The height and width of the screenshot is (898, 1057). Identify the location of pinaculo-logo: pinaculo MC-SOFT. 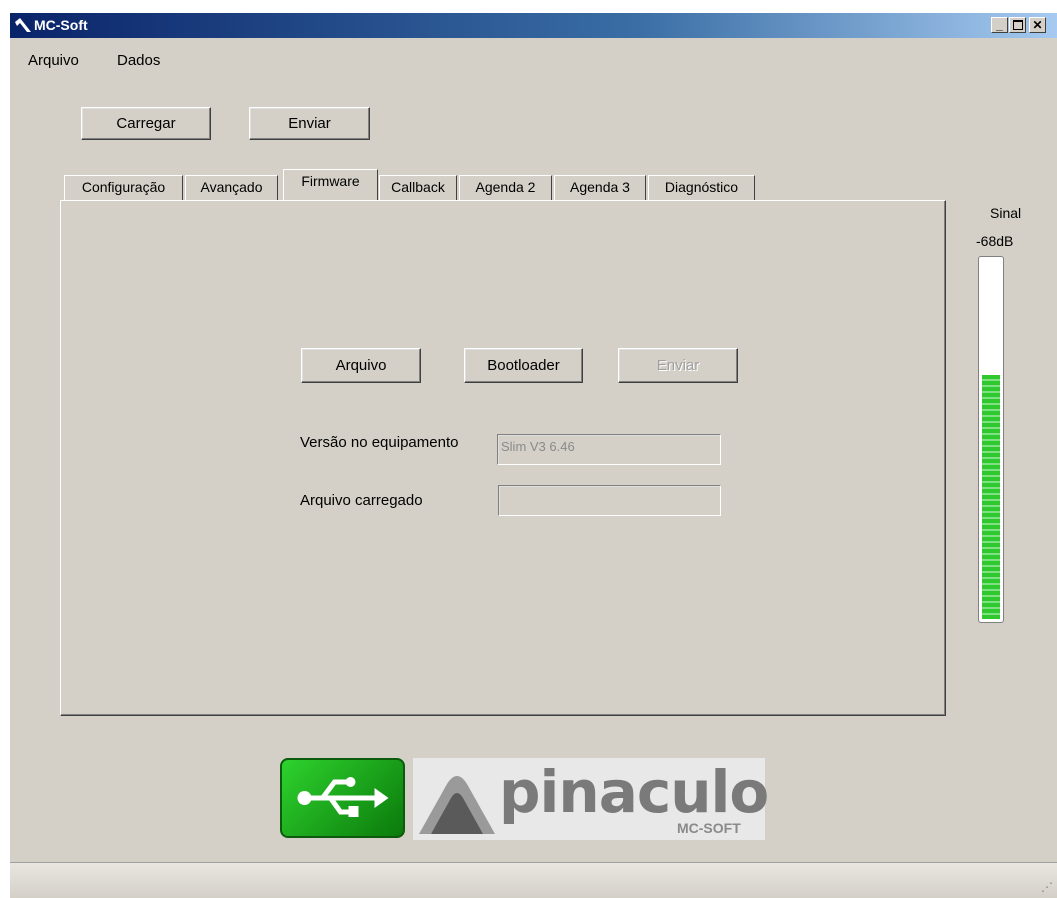
(591, 799).